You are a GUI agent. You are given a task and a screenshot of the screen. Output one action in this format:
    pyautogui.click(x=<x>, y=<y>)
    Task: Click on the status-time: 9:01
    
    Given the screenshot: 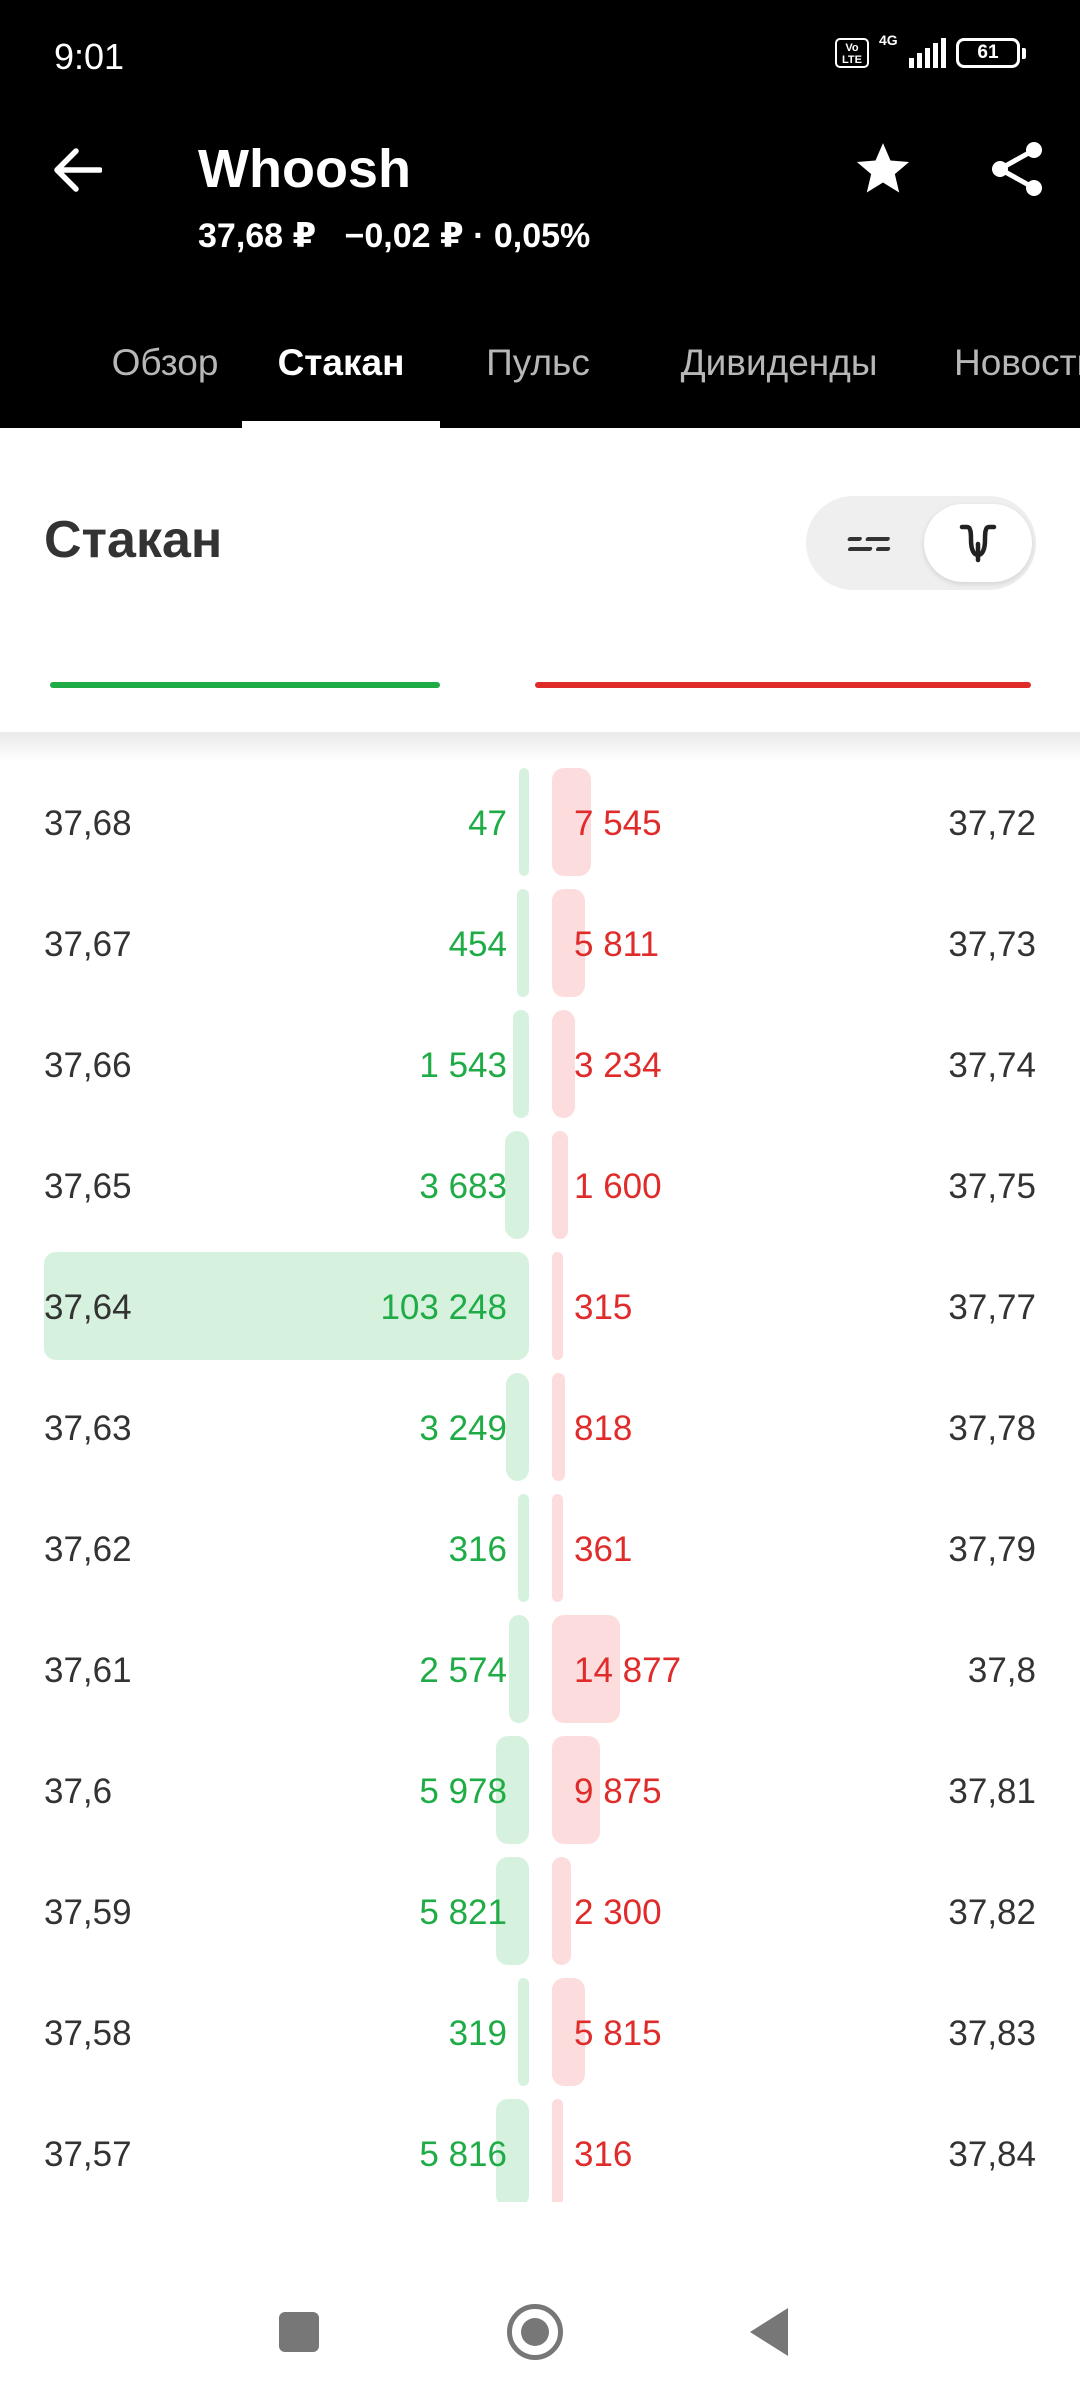 What is the action you would take?
    pyautogui.click(x=89, y=56)
    